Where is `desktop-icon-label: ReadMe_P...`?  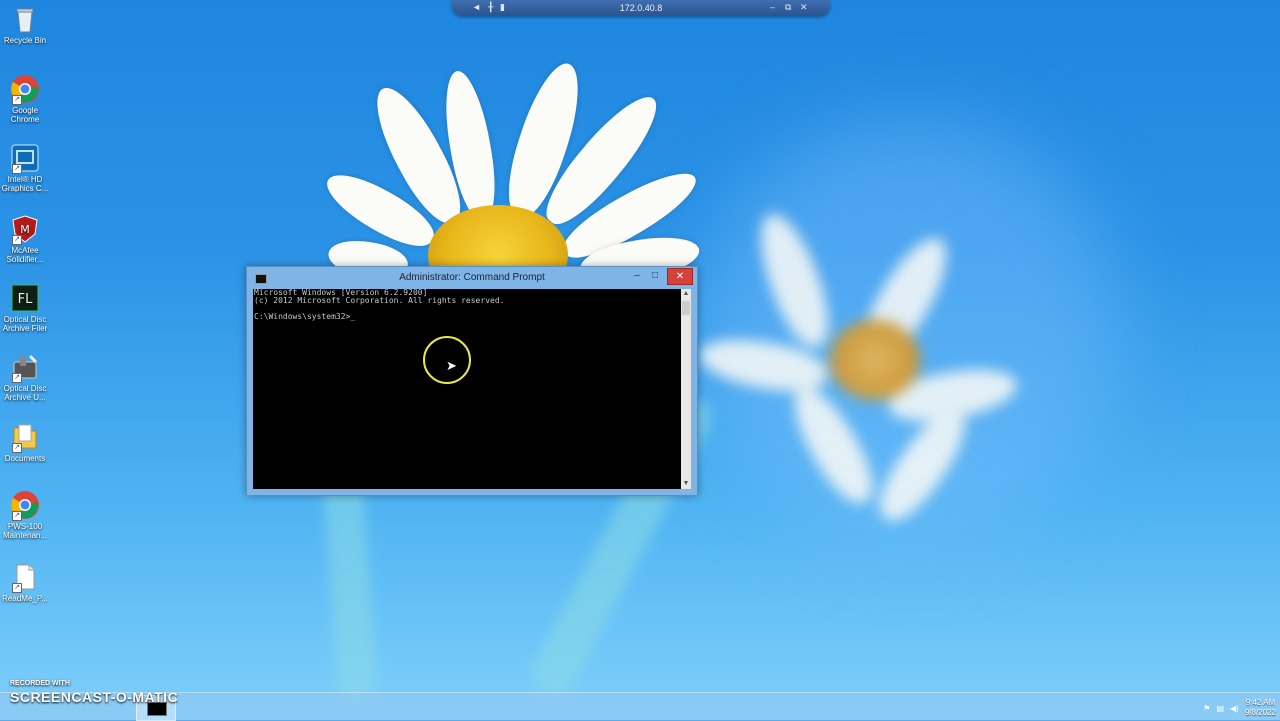 desktop-icon-label: ReadMe_P... is located at coordinates (25, 598).